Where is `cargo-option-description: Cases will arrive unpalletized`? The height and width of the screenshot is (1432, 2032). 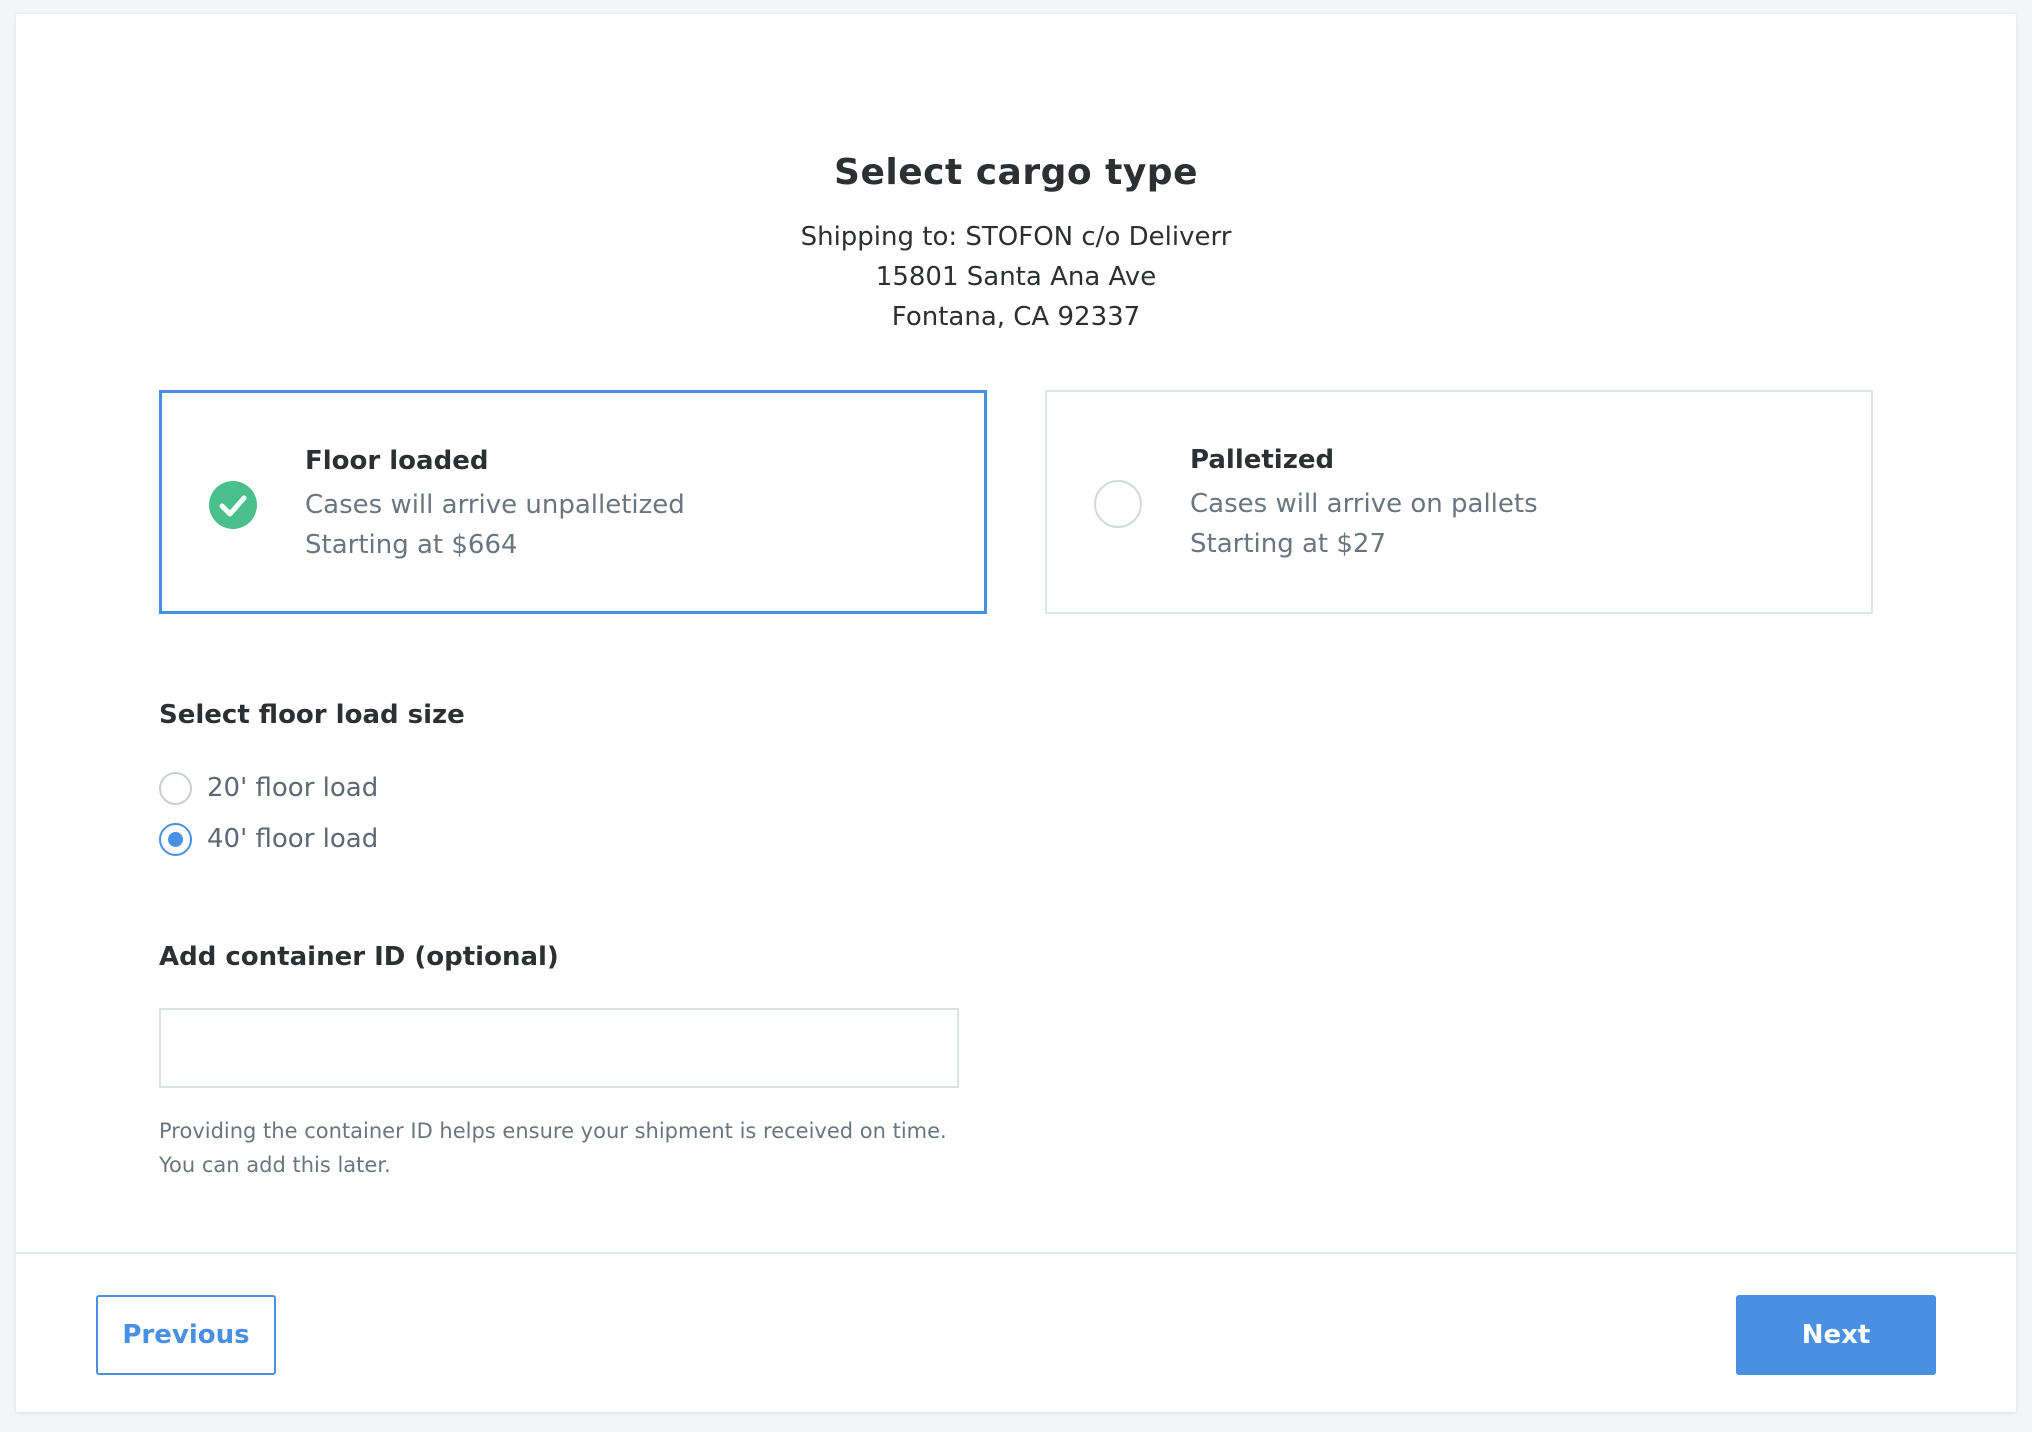
cargo-option-description: Cases will arrive unpalletized is located at coordinates (495, 505).